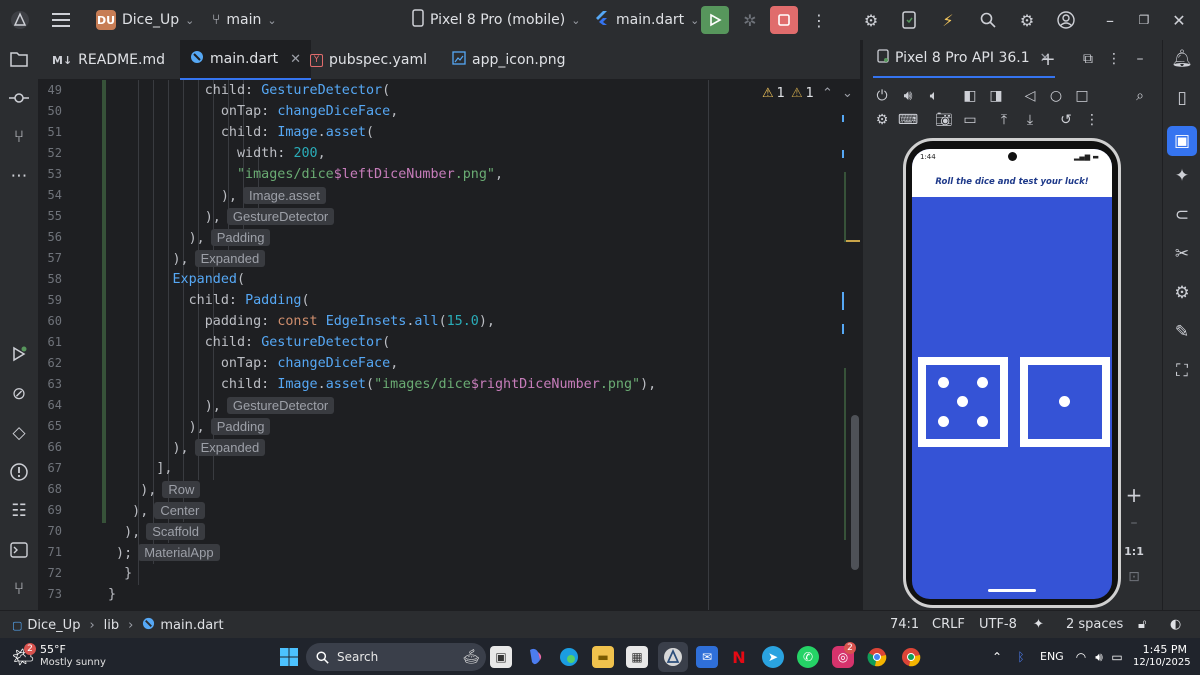  Describe the element at coordinates (1088, 59) in the screenshot. I see `open-in-window-icon: ⧉` at that location.